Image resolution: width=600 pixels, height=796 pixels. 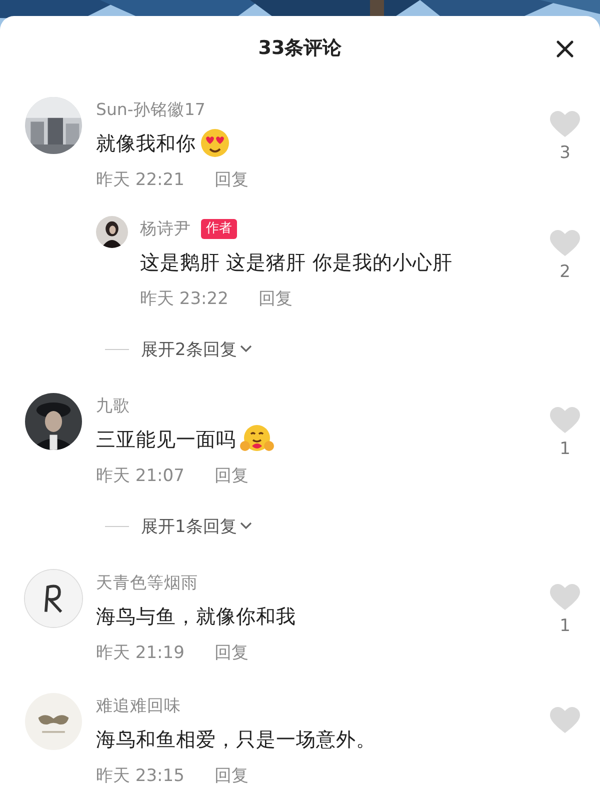 I want to click on close-icon, so click(x=565, y=49).